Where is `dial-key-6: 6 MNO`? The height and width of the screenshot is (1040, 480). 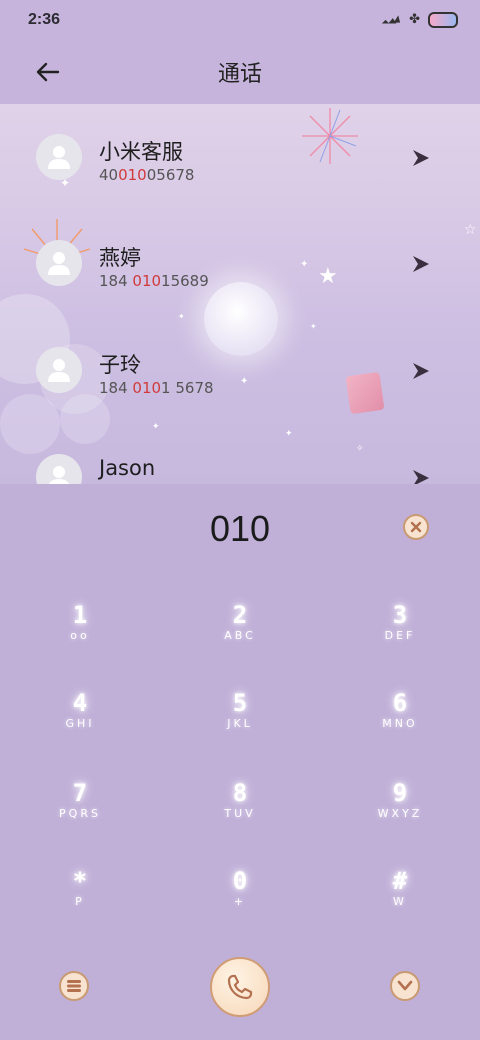 dial-key-6: 6 MNO is located at coordinates (400, 720).